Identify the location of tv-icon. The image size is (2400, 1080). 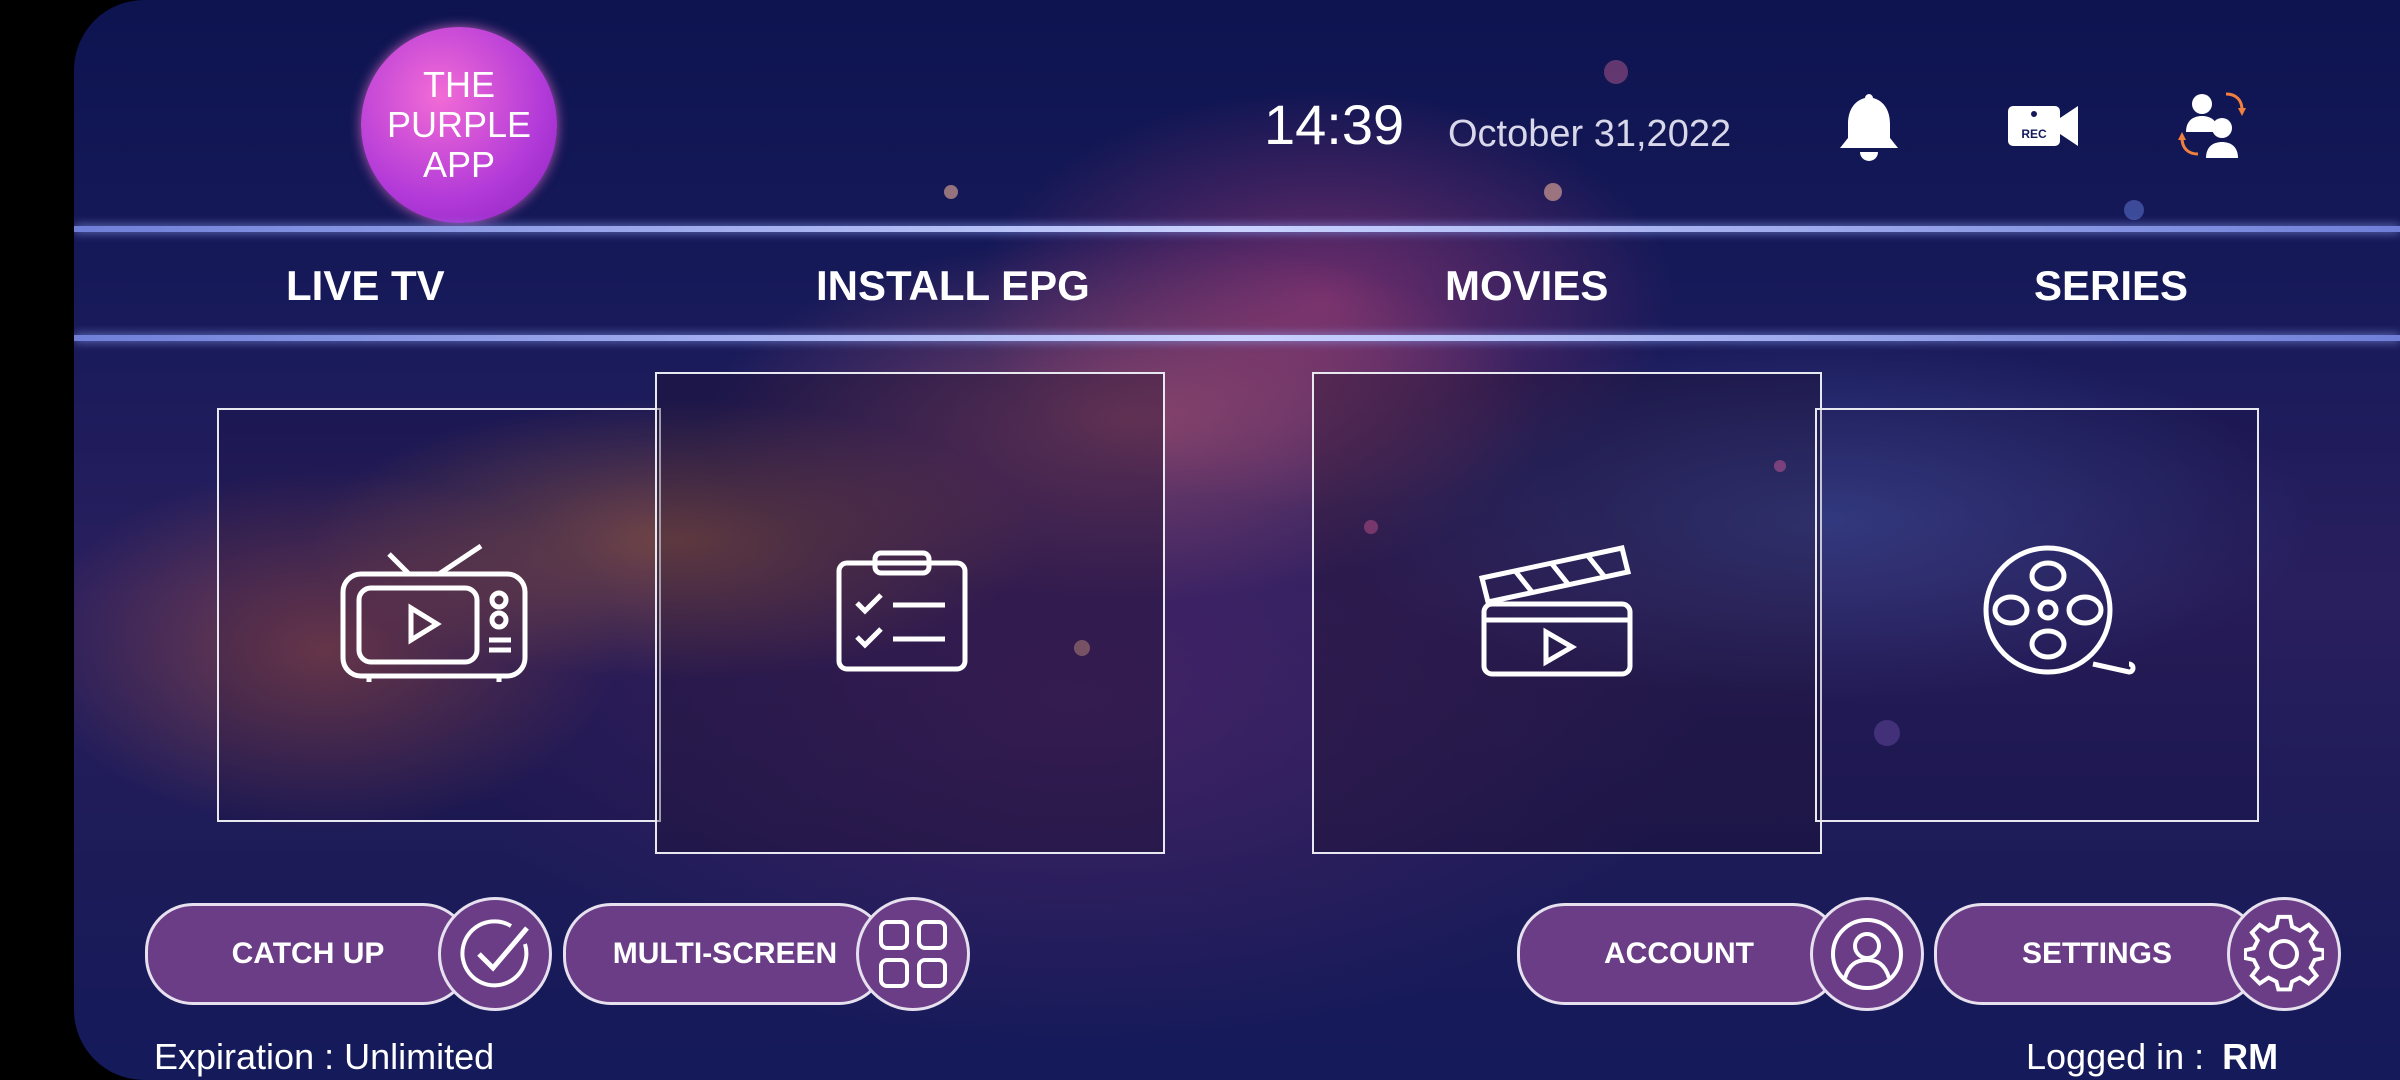
(434, 613).